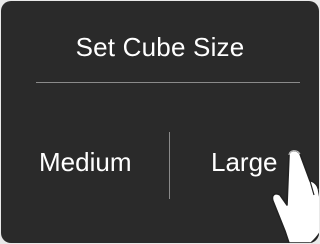 Image resolution: width=320 pixels, height=244 pixels. I want to click on options-divider, so click(169, 165).